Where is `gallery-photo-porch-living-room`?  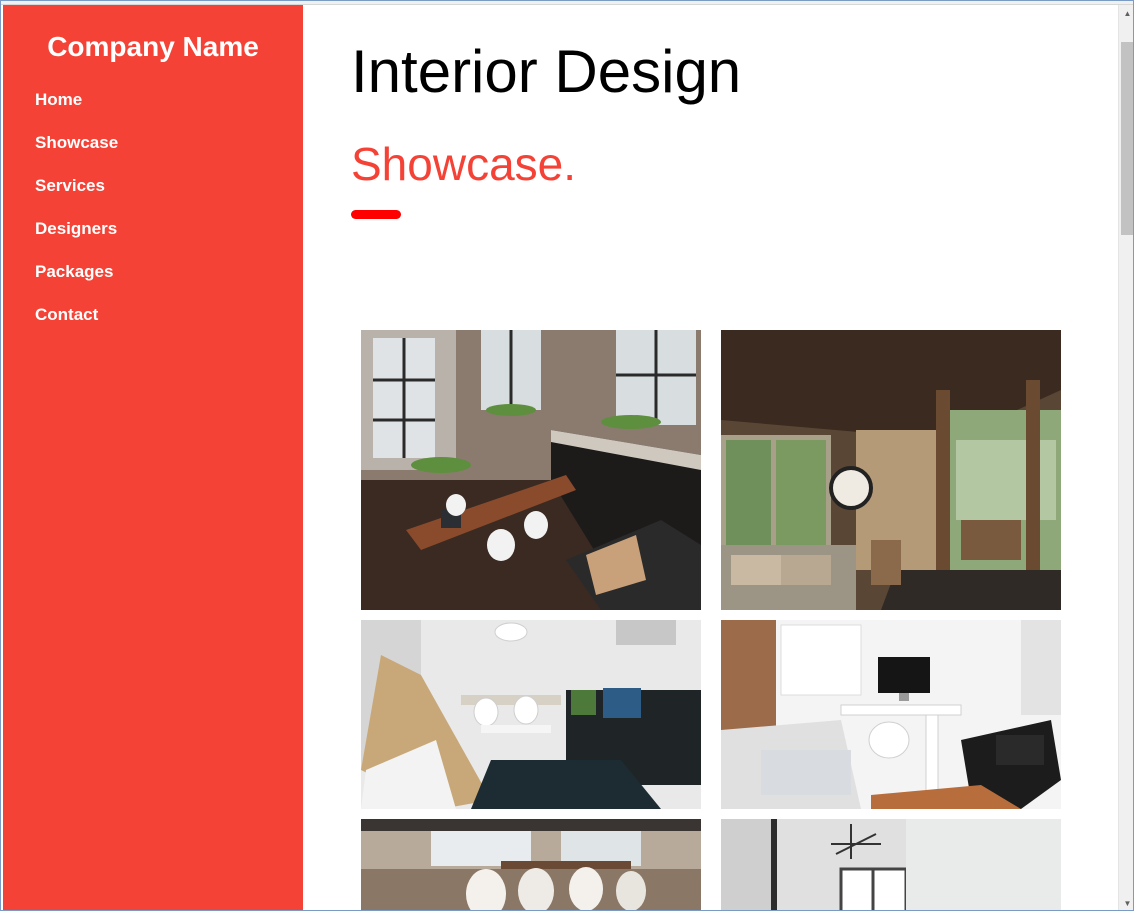
gallery-photo-porch-living-room is located at coordinates (891, 470).